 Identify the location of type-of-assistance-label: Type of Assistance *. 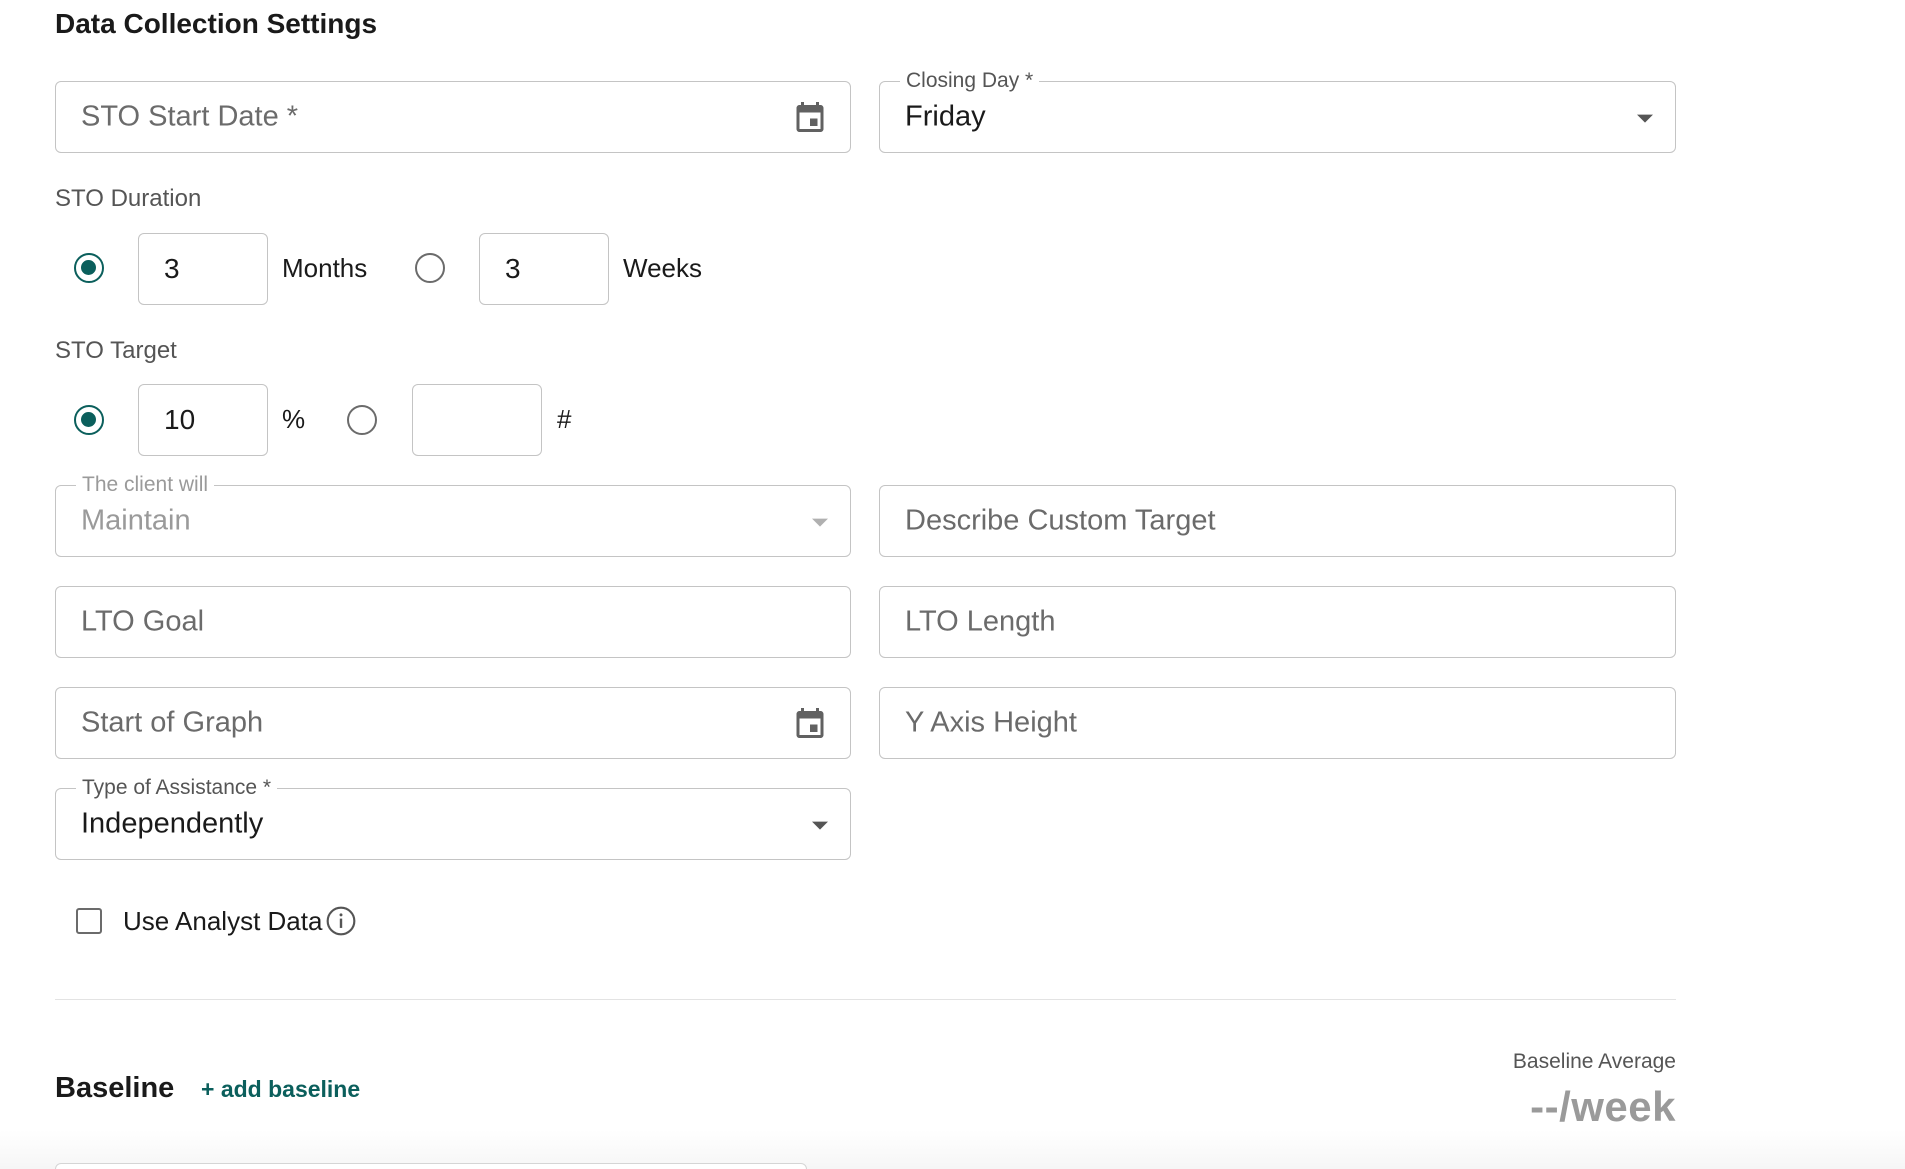
(177, 788).